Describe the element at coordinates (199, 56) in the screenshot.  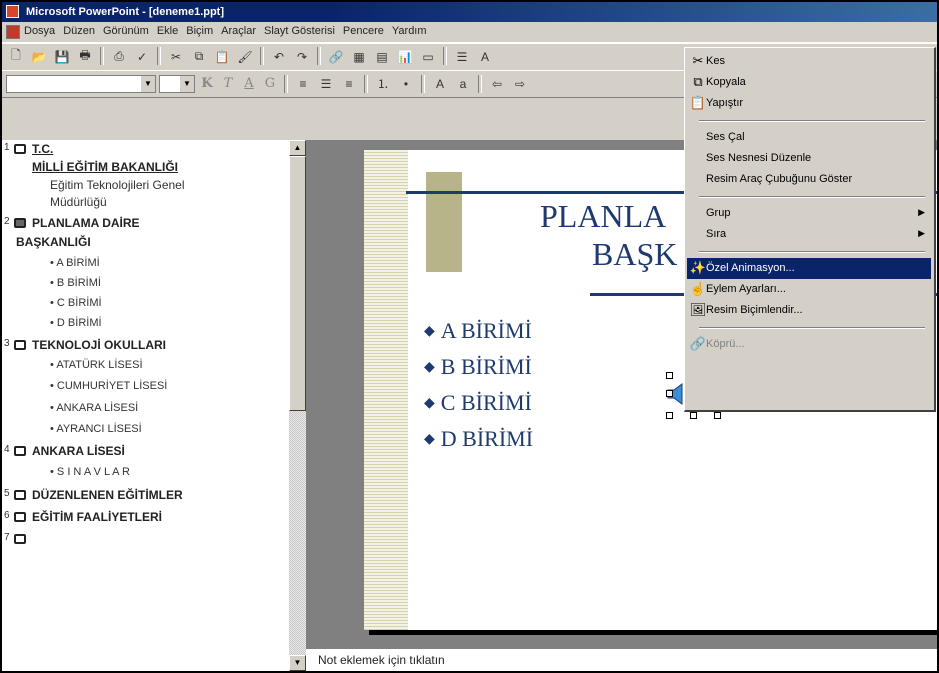
I see `copy-icon: ⧉` at that location.